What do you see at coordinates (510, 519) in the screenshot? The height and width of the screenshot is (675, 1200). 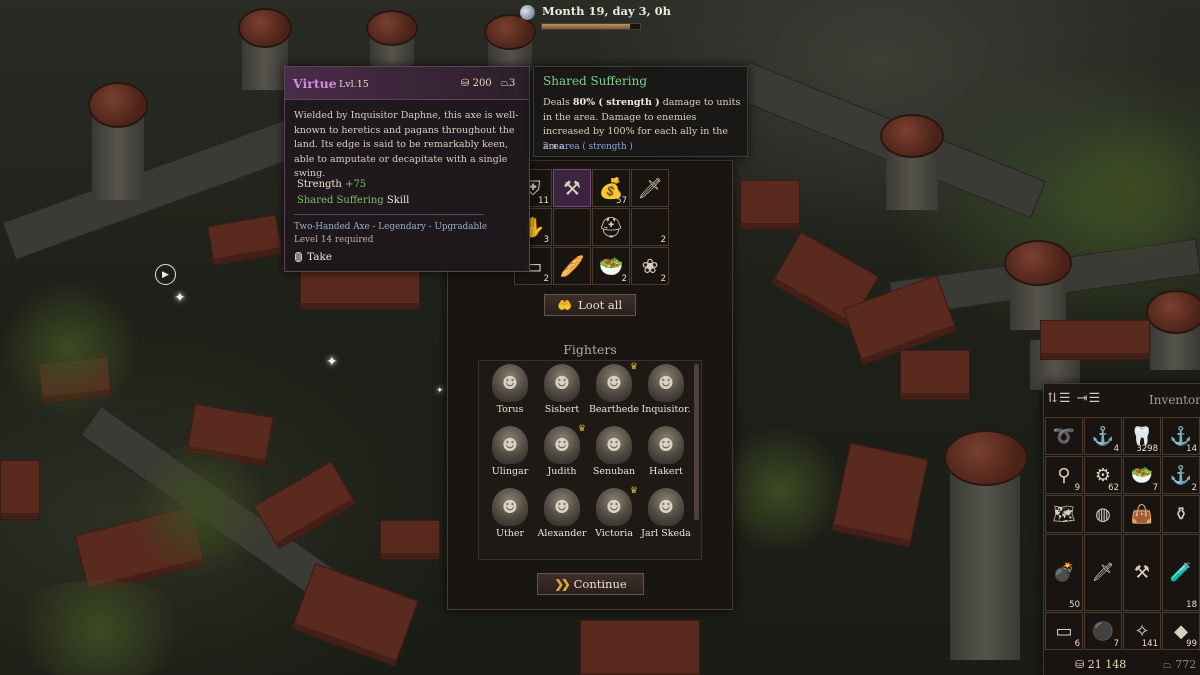 I see `fighter-card: ☻ Uther` at bounding box center [510, 519].